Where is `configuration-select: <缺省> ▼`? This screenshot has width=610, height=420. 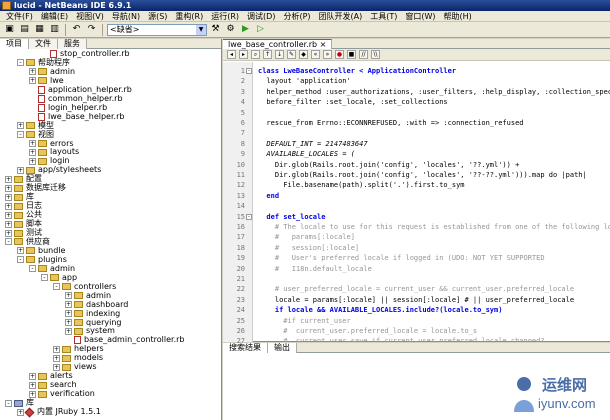 configuration-select: <缺省> ▼ is located at coordinates (157, 29).